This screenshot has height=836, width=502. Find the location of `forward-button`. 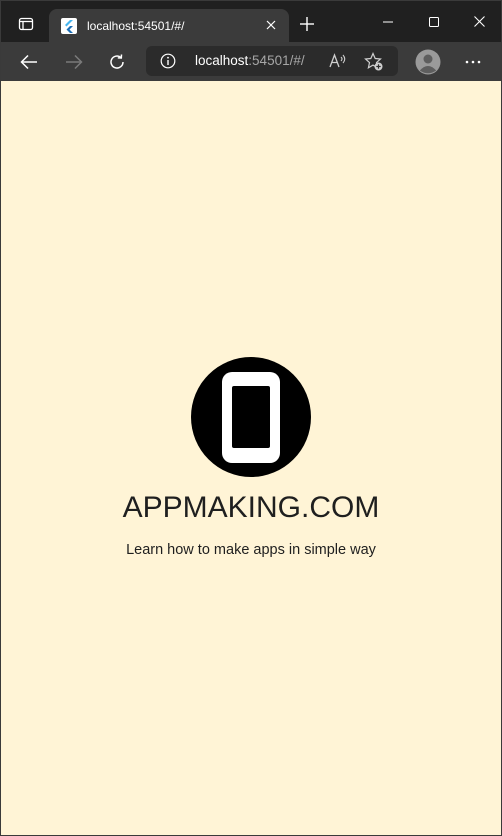

forward-button is located at coordinates (74, 62).